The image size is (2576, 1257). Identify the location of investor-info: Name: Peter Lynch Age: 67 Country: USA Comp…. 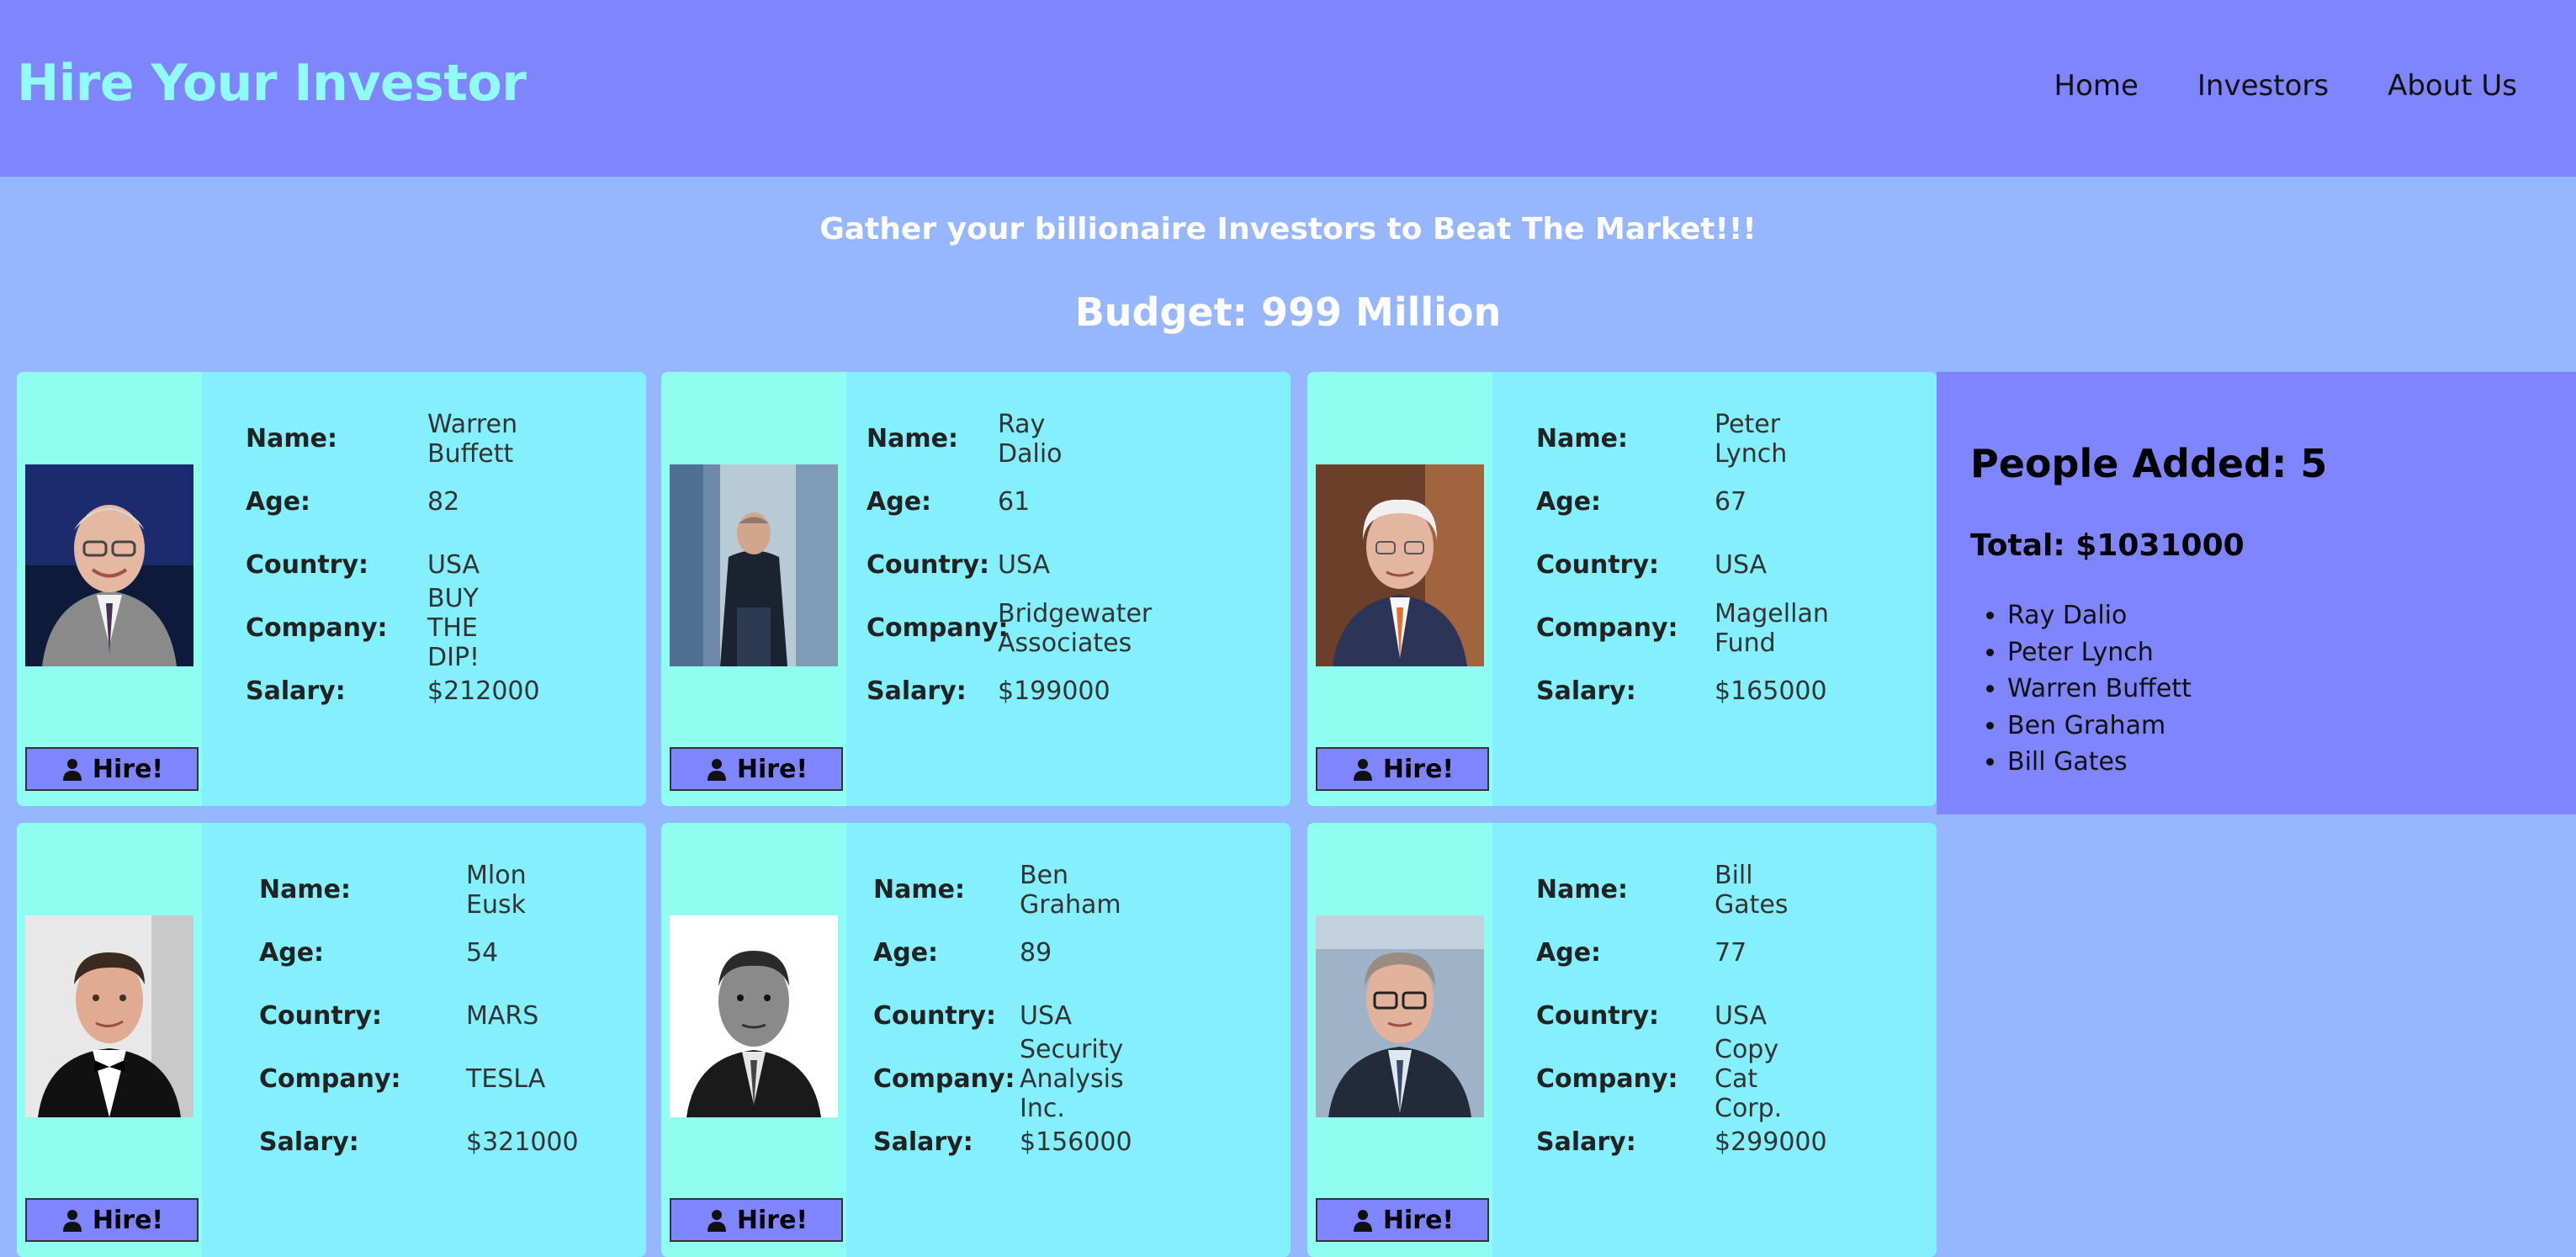
(1682, 565).